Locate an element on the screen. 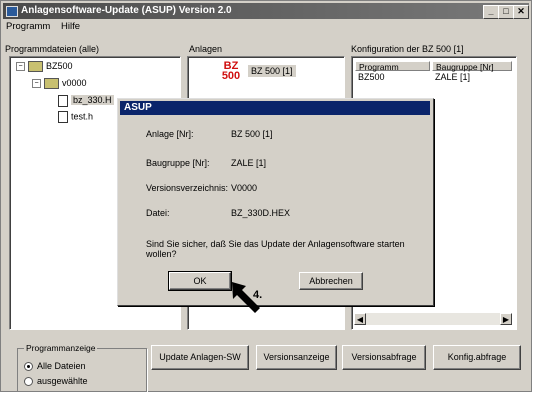 This screenshot has width=534, height=394. tree-root-label: BZ500 is located at coordinates (59, 66).